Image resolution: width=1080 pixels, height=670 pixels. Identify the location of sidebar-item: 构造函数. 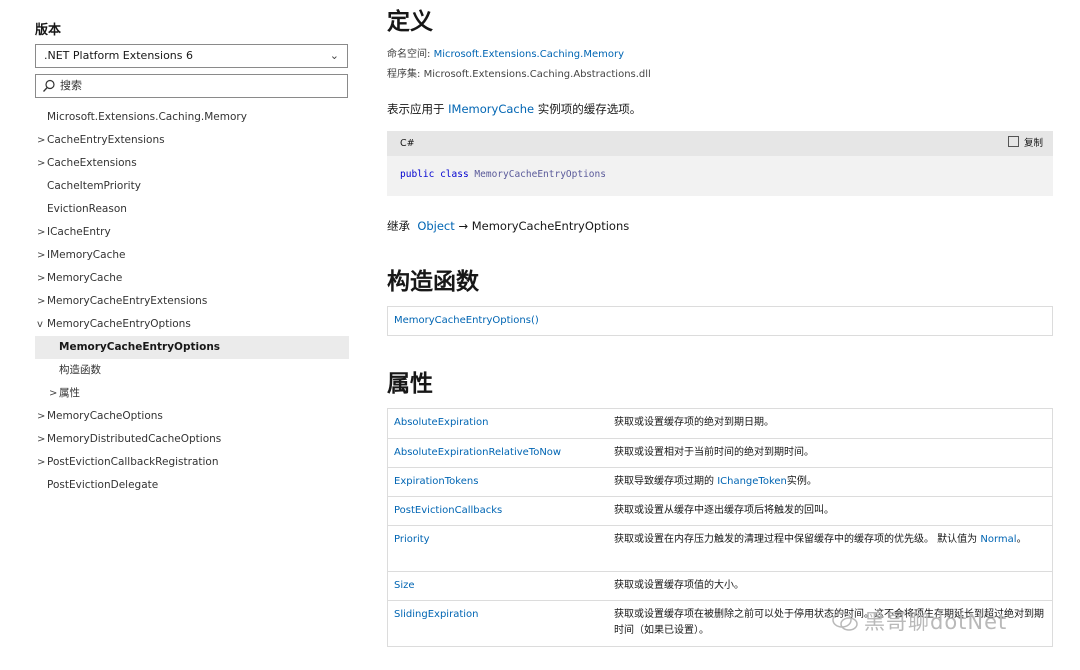
(192, 370).